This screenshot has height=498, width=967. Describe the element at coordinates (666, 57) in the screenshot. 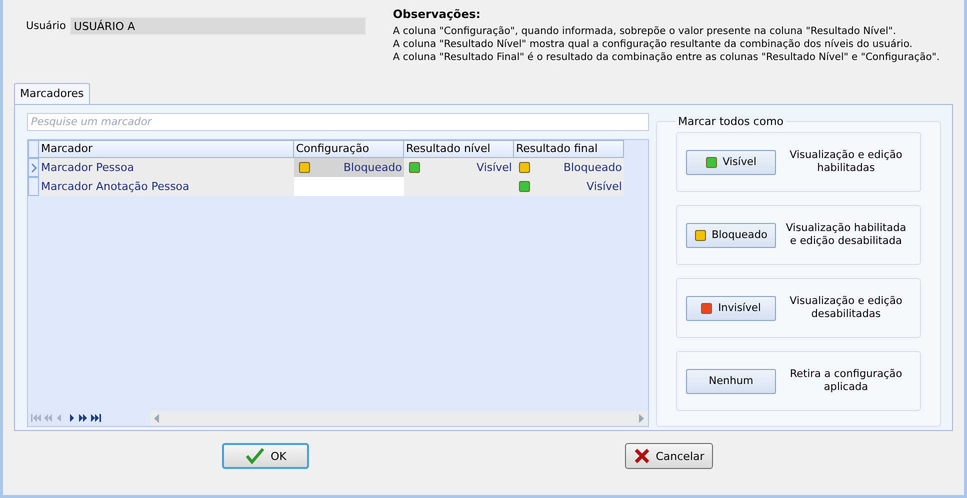

I see `note-line: A coluna "Resultado Final" é o resultado da combinação entre as colunas "Resultado Nível" e "Configuração".` at that location.